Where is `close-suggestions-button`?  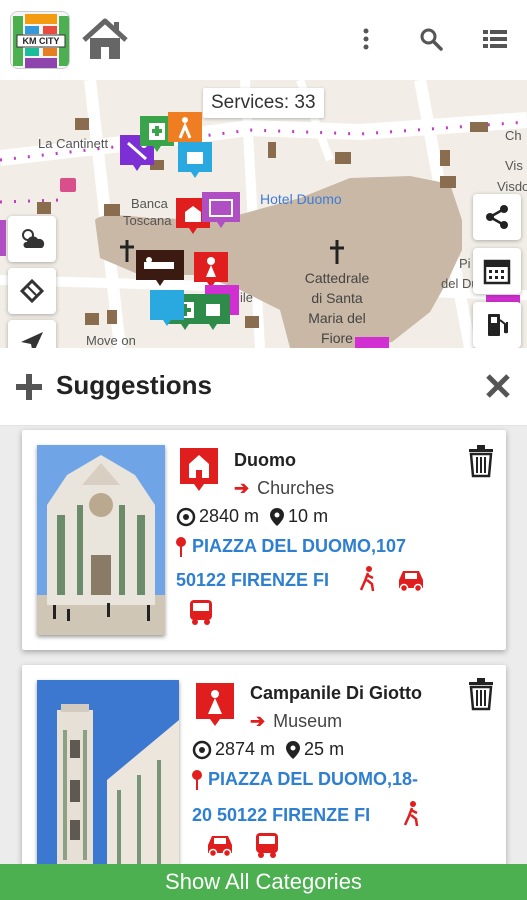
close-suggestions-button is located at coordinates (499, 387).